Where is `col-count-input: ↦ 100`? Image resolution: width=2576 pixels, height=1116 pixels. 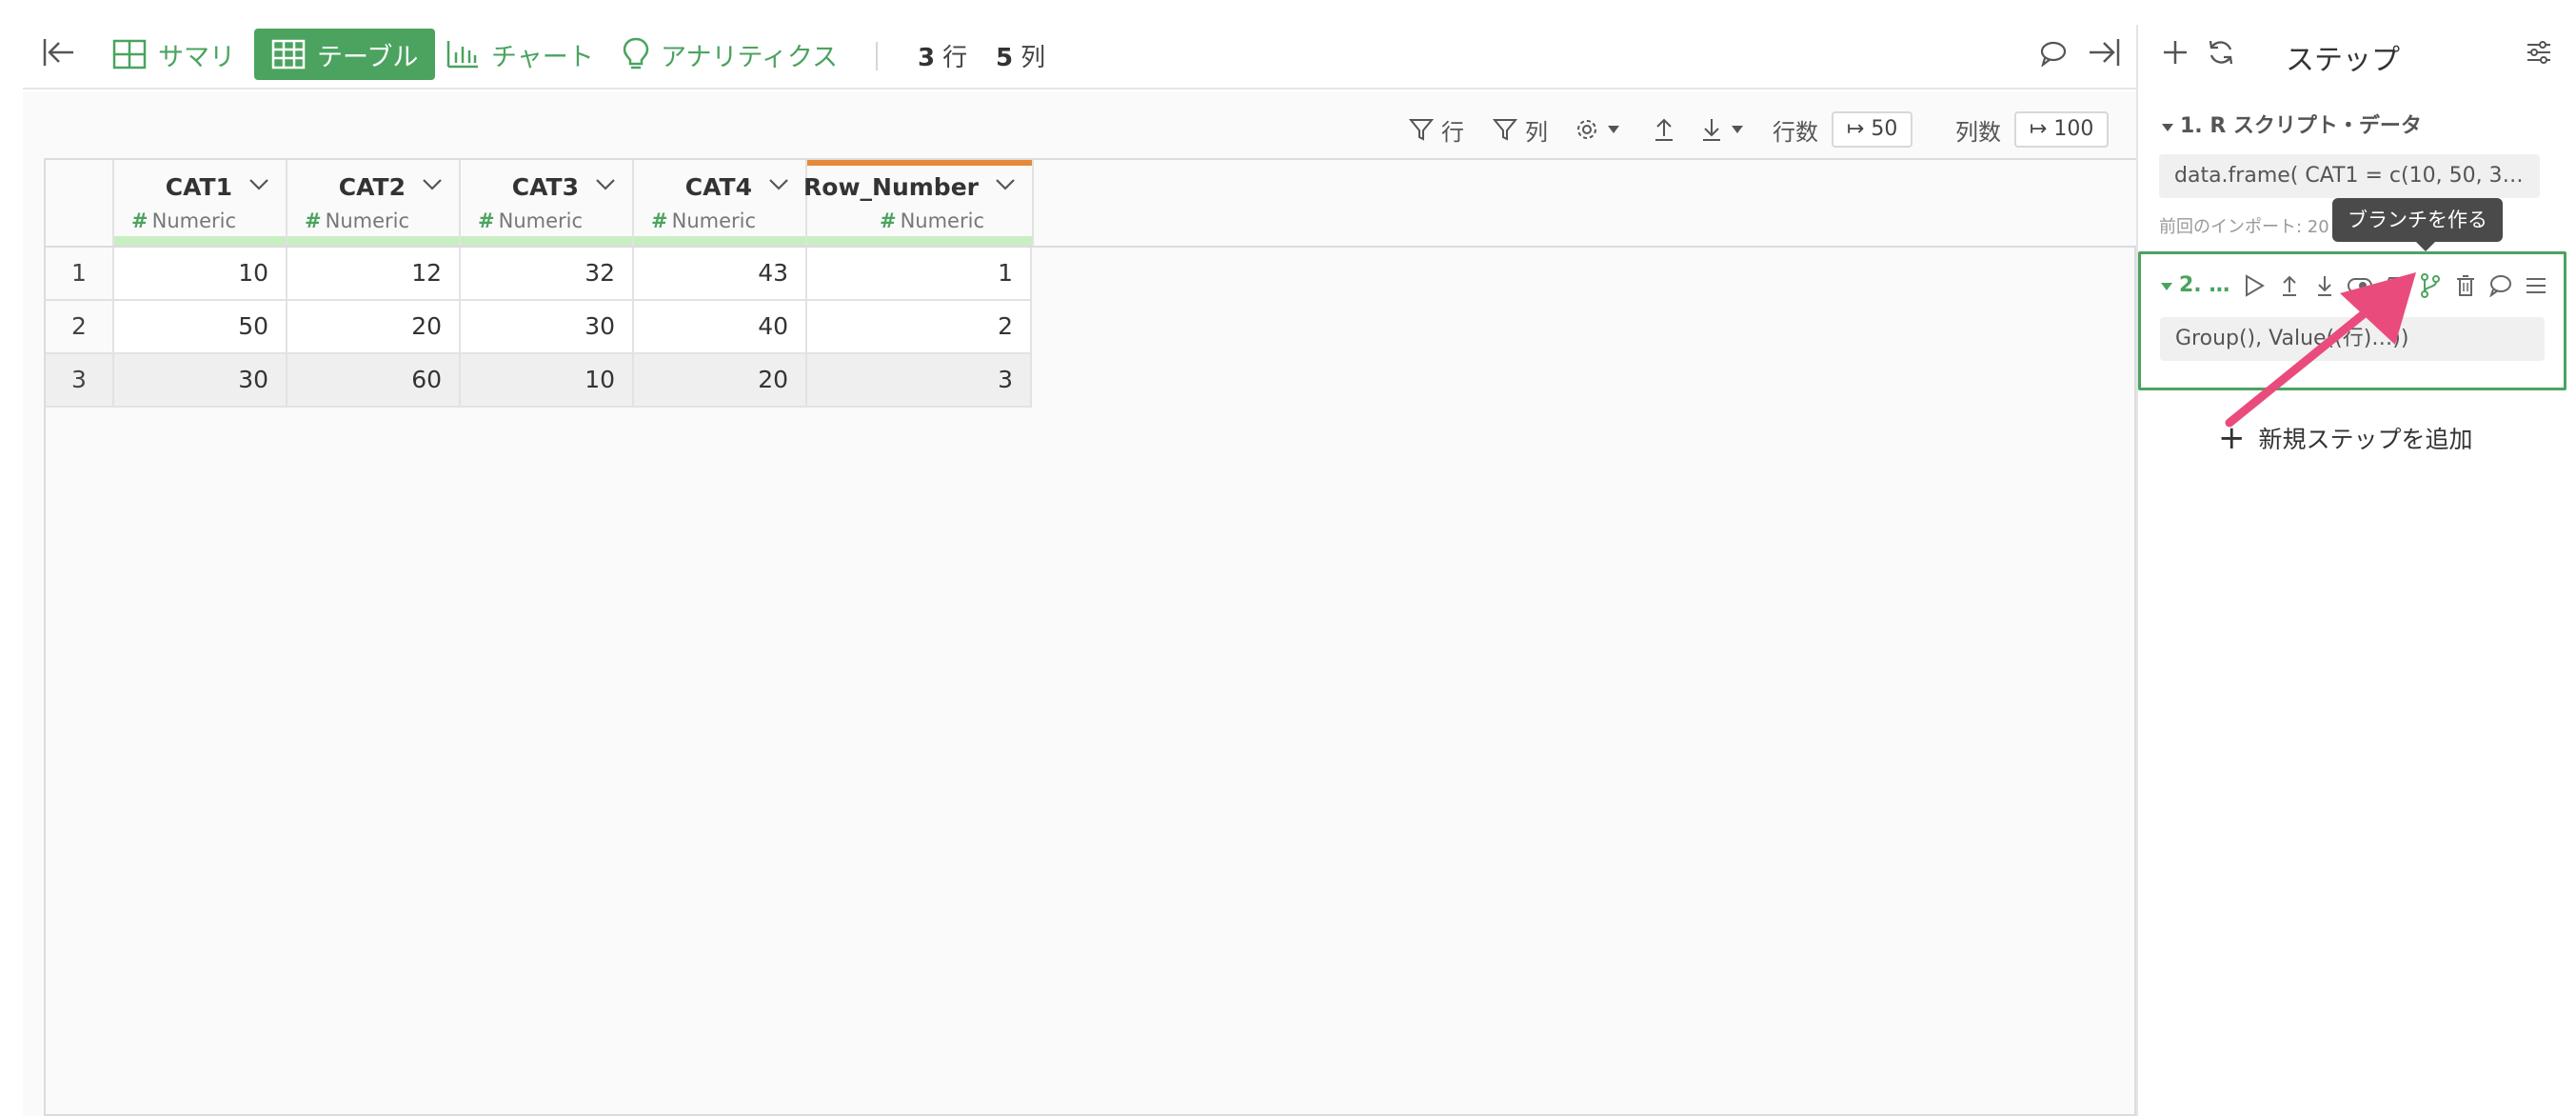
col-count-input: ↦ 100 is located at coordinates (2062, 129).